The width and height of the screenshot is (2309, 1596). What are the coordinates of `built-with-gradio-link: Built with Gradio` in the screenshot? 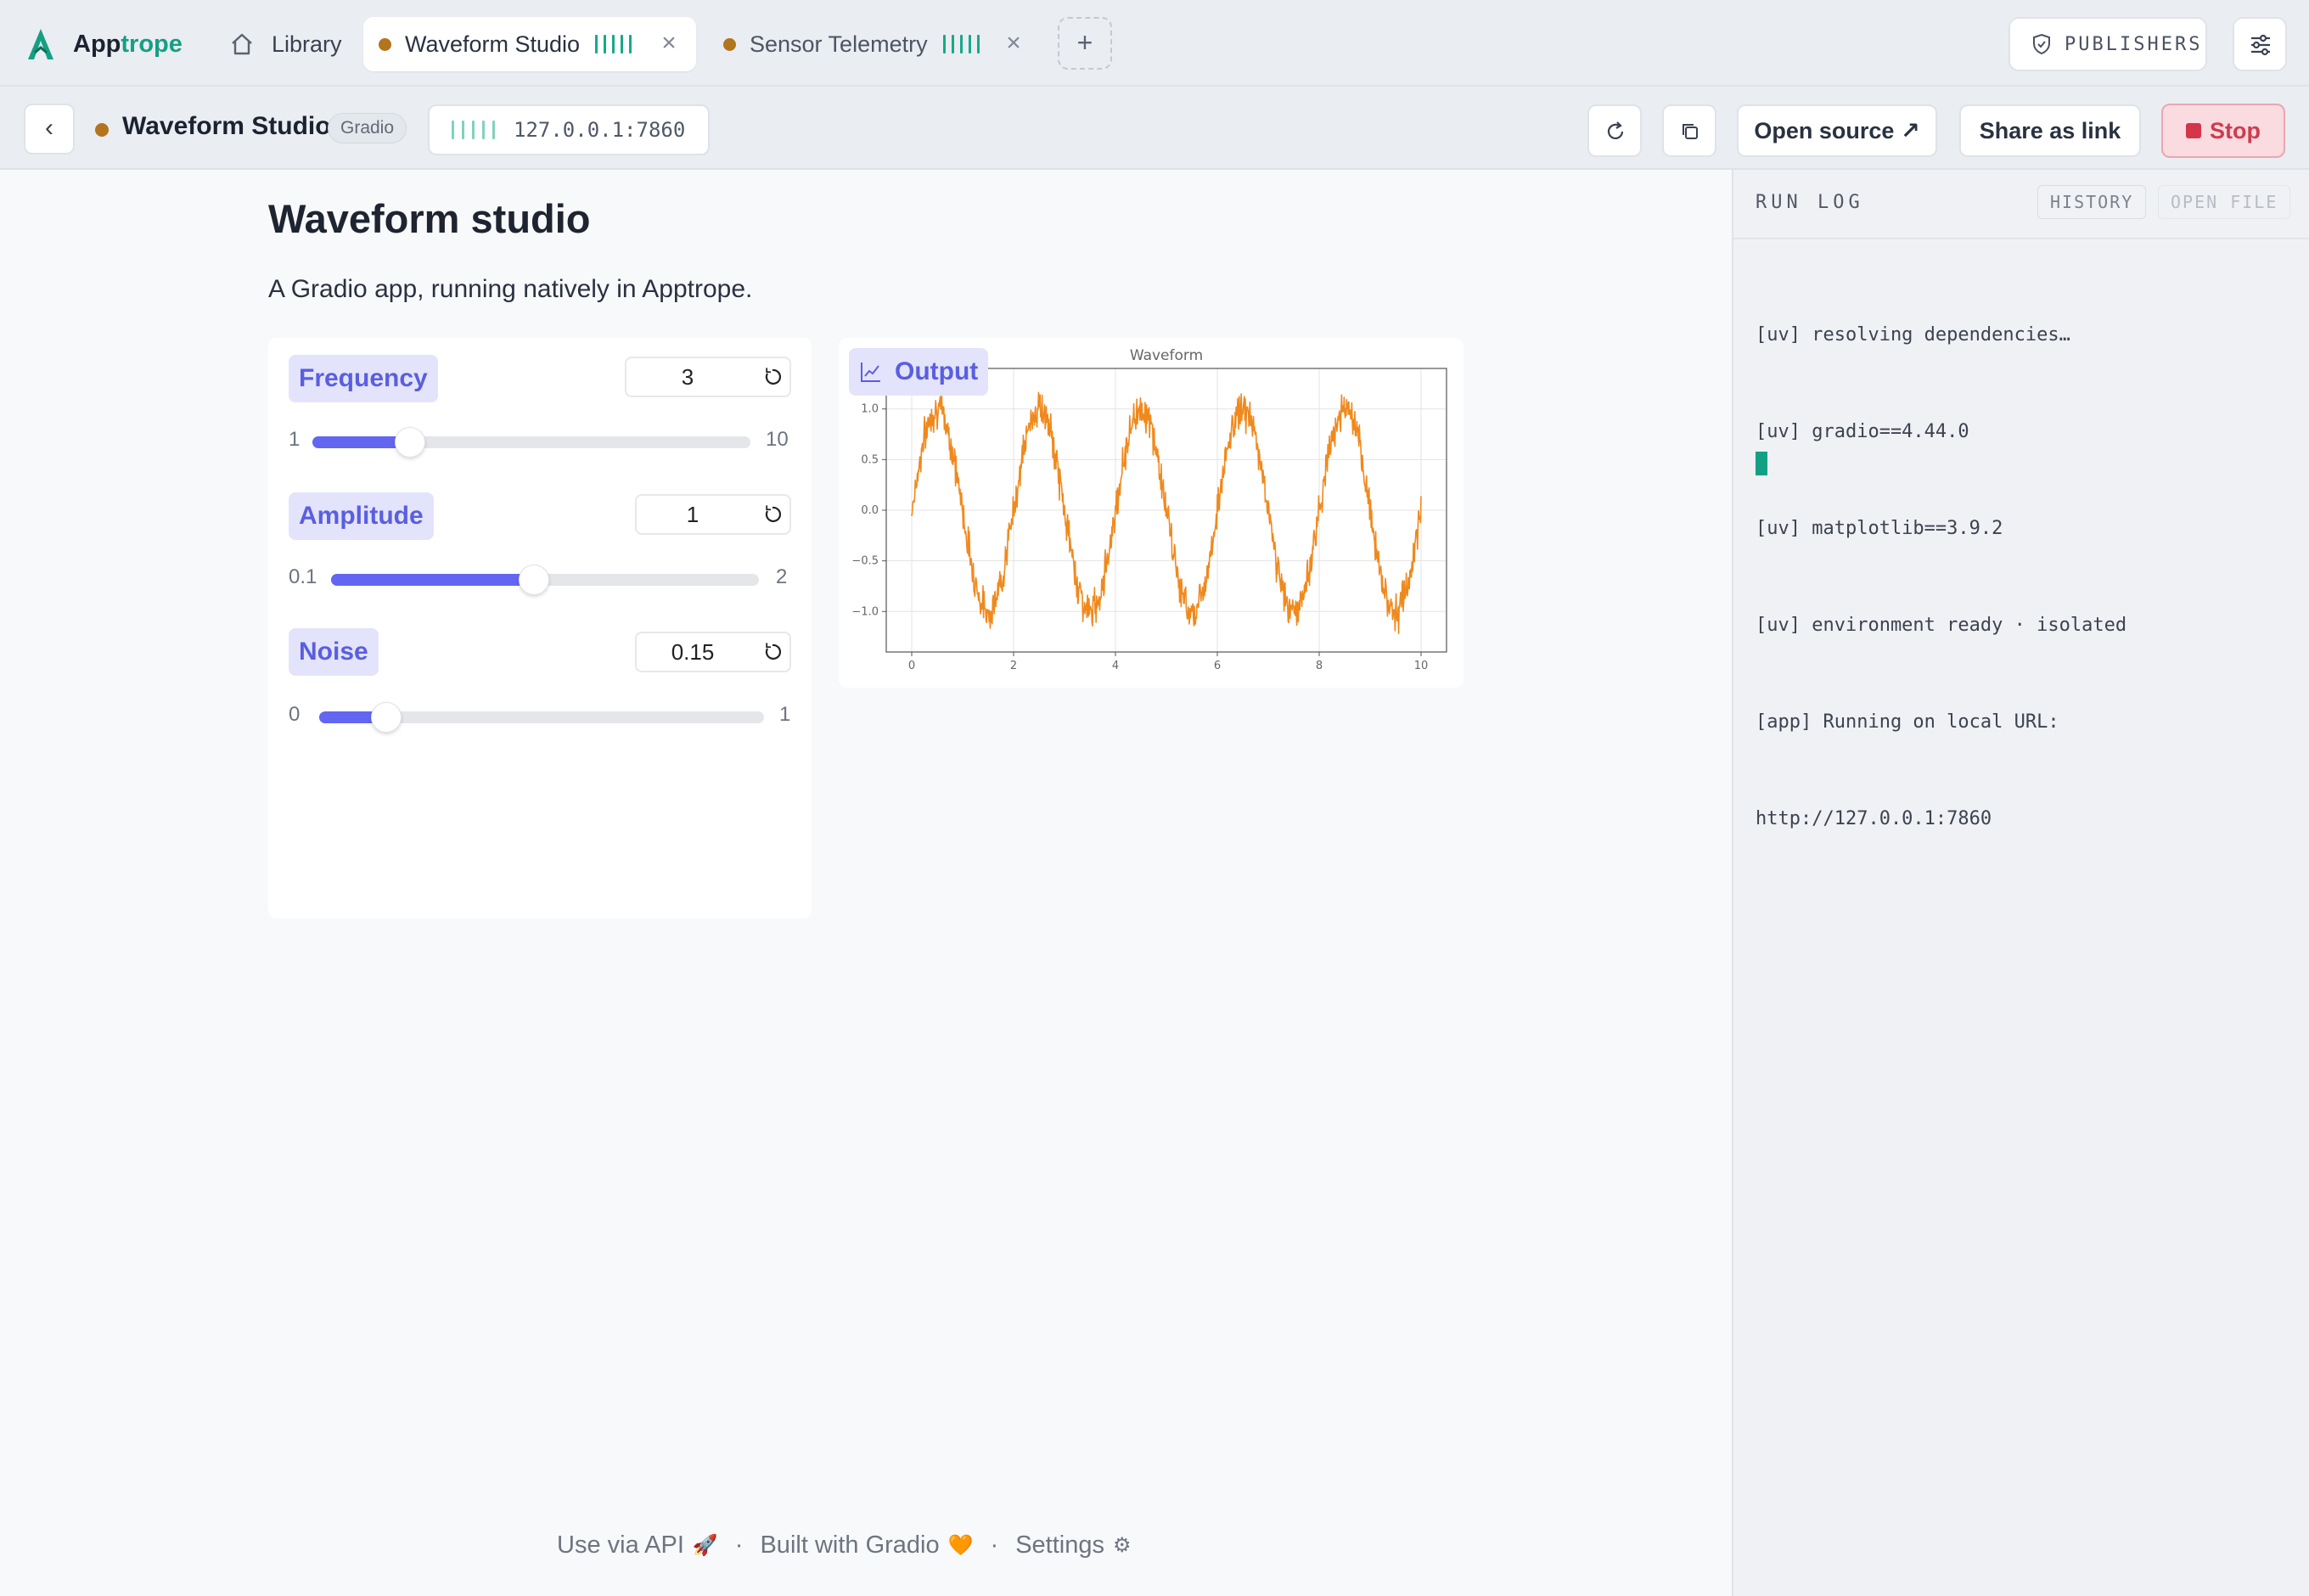 It's located at (849, 1545).